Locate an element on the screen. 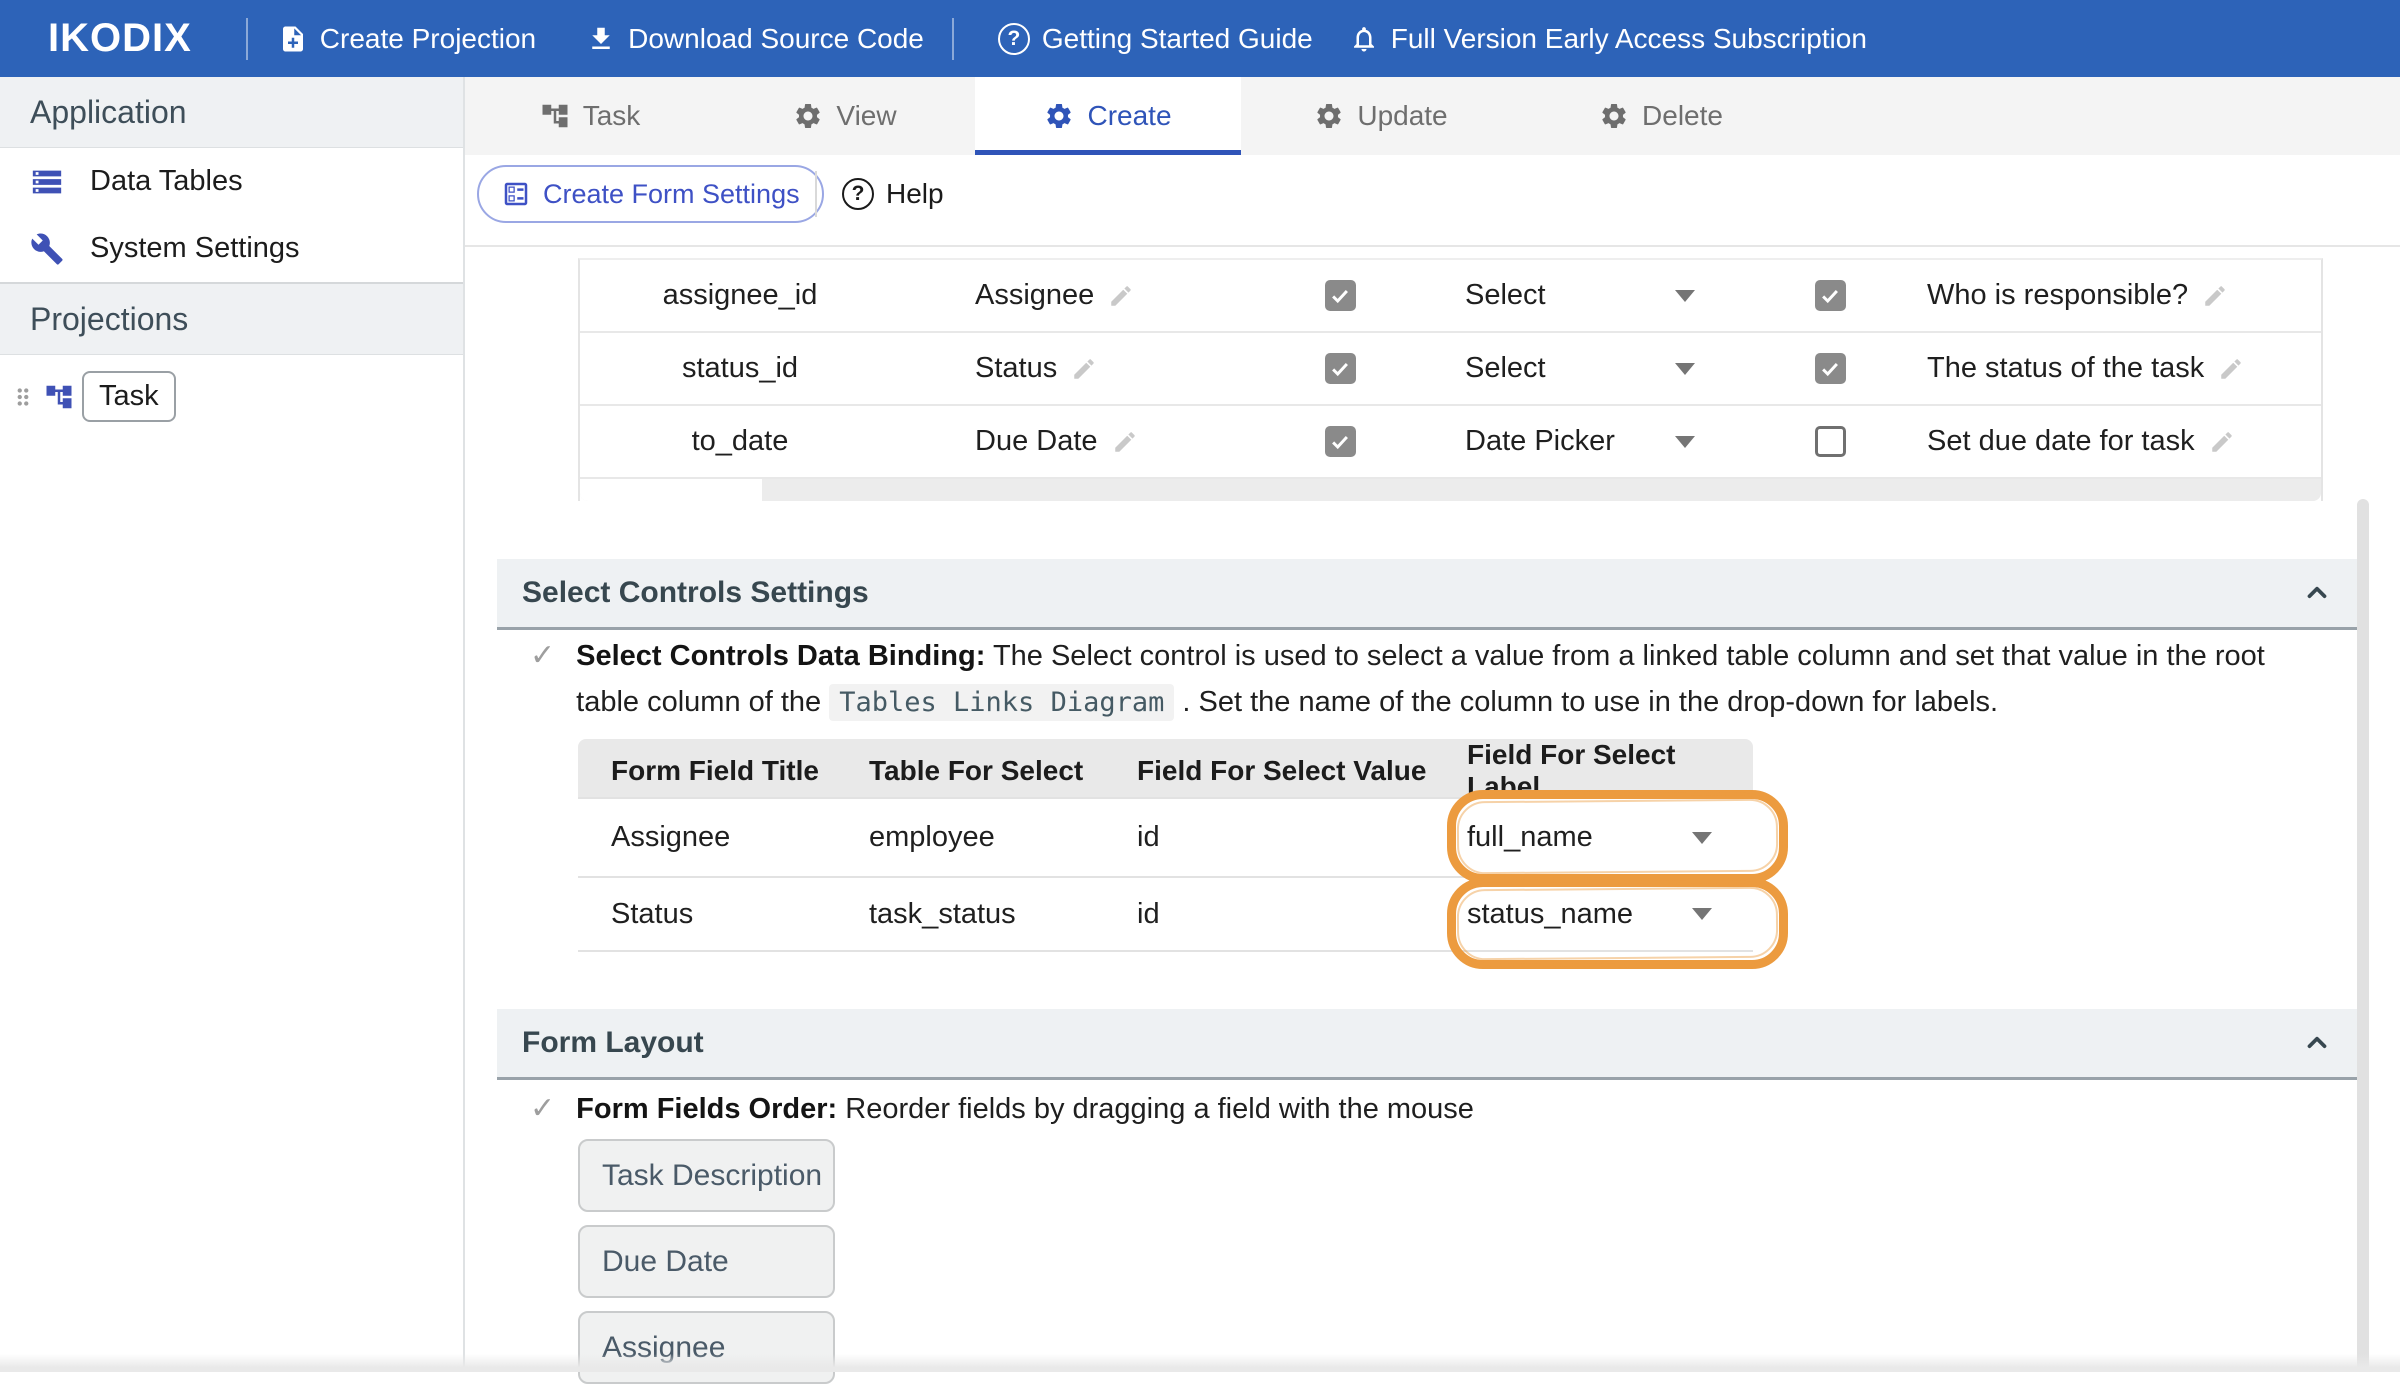  drag-handle-icon is located at coordinates (23, 397).